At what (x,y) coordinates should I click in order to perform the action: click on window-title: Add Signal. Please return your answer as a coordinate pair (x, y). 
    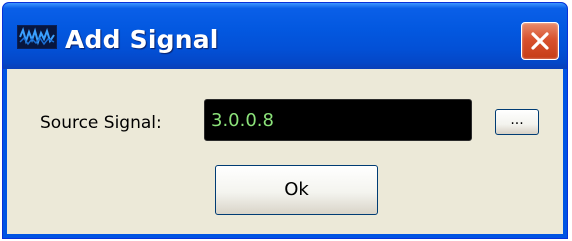
    Looking at the image, I should click on (142, 39).